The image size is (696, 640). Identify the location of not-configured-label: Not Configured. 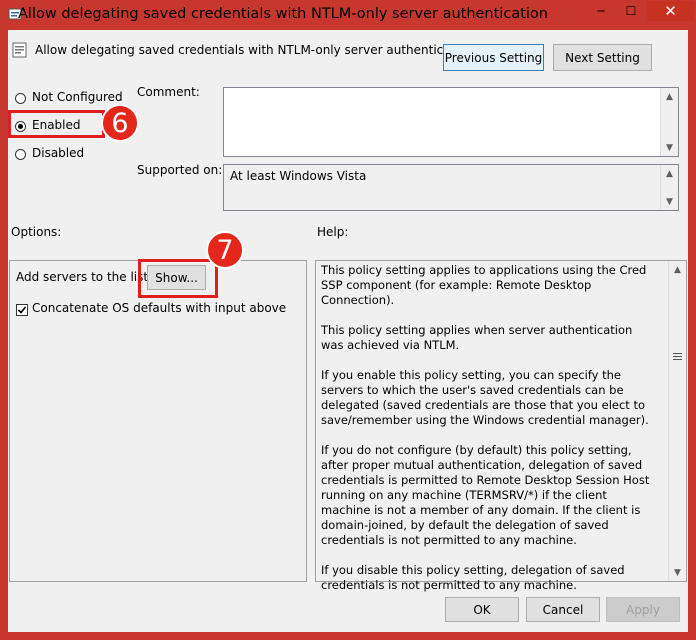
(77, 97).